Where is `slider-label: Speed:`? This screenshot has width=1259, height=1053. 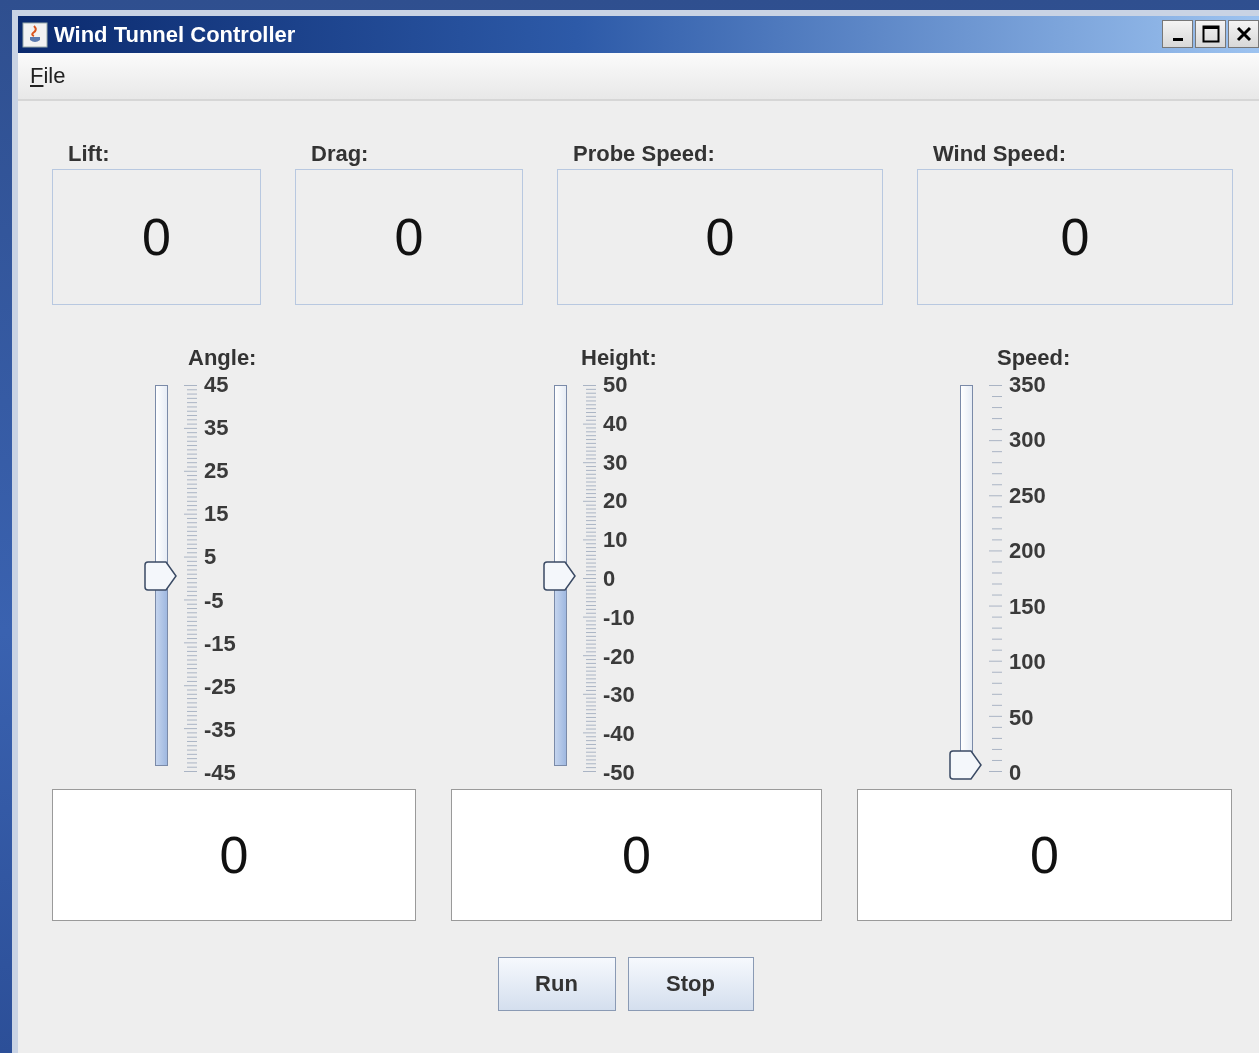
slider-label: Speed: is located at coordinates (1034, 358).